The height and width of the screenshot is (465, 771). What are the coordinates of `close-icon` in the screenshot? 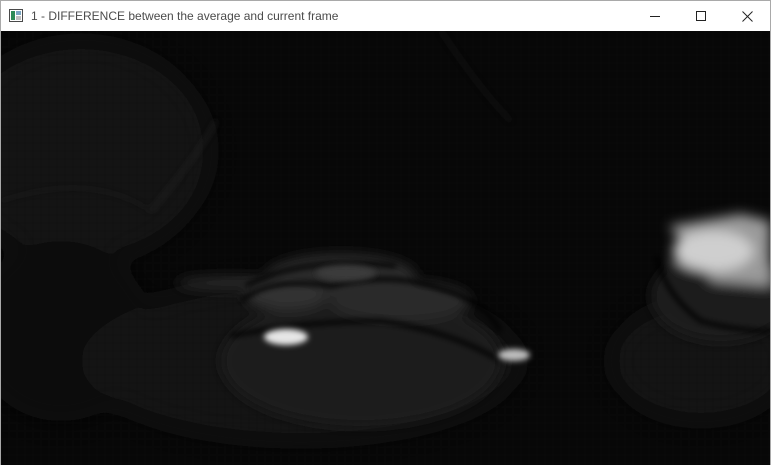 It's located at (747, 16).